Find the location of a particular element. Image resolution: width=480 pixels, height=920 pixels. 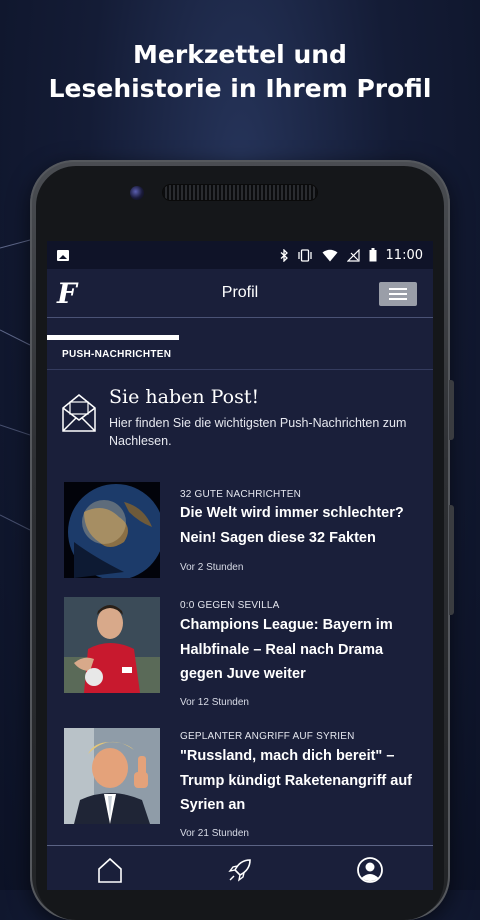

headline-line-2: Lesehistorie in Ihrem Profil is located at coordinates (240, 88).